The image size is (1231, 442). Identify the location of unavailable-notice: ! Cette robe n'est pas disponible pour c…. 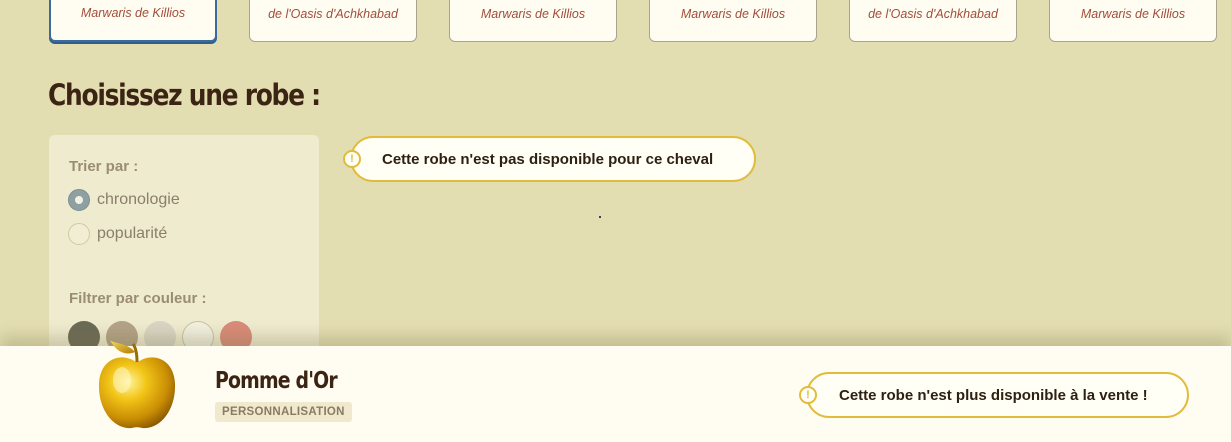
(549, 159).